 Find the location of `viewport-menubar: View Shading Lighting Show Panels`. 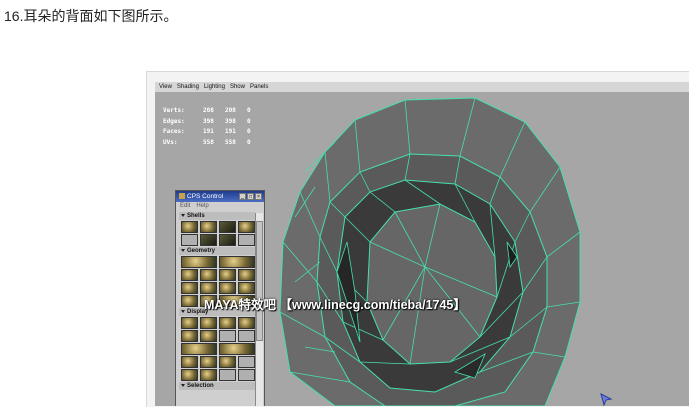

viewport-menubar: View Shading Lighting Show Panels is located at coordinates (422, 87).